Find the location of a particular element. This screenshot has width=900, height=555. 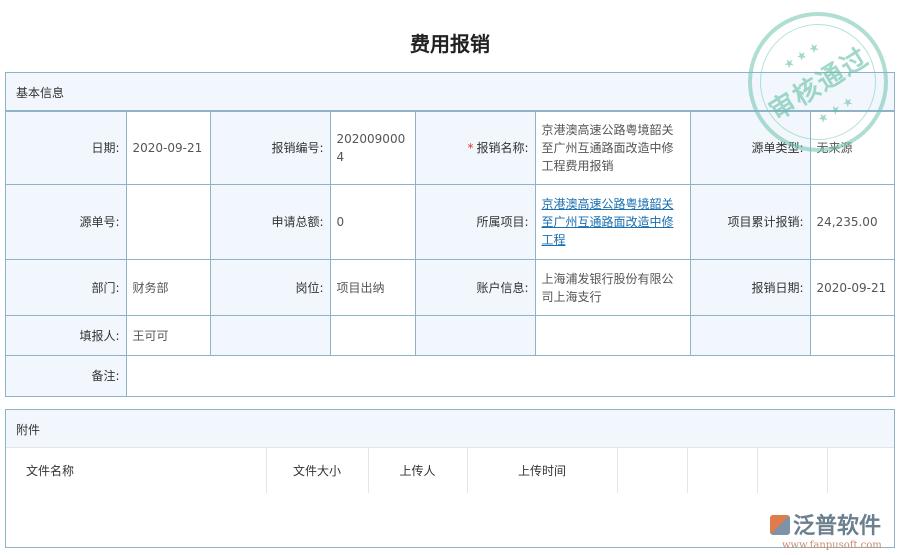

label-project-cumulative: 项目累计报销: is located at coordinates (750, 222).